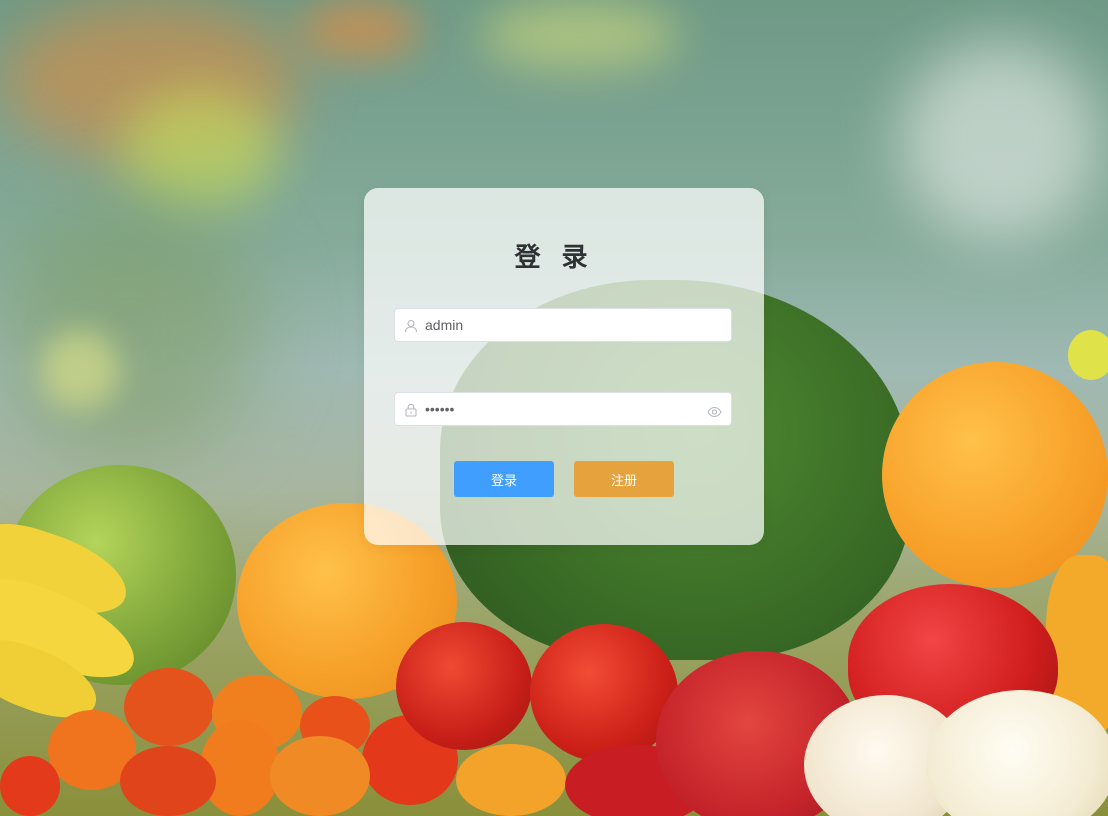 Image resolution: width=1108 pixels, height=816 pixels. Describe the element at coordinates (411, 409) in the screenshot. I see `lock-icon` at that location.